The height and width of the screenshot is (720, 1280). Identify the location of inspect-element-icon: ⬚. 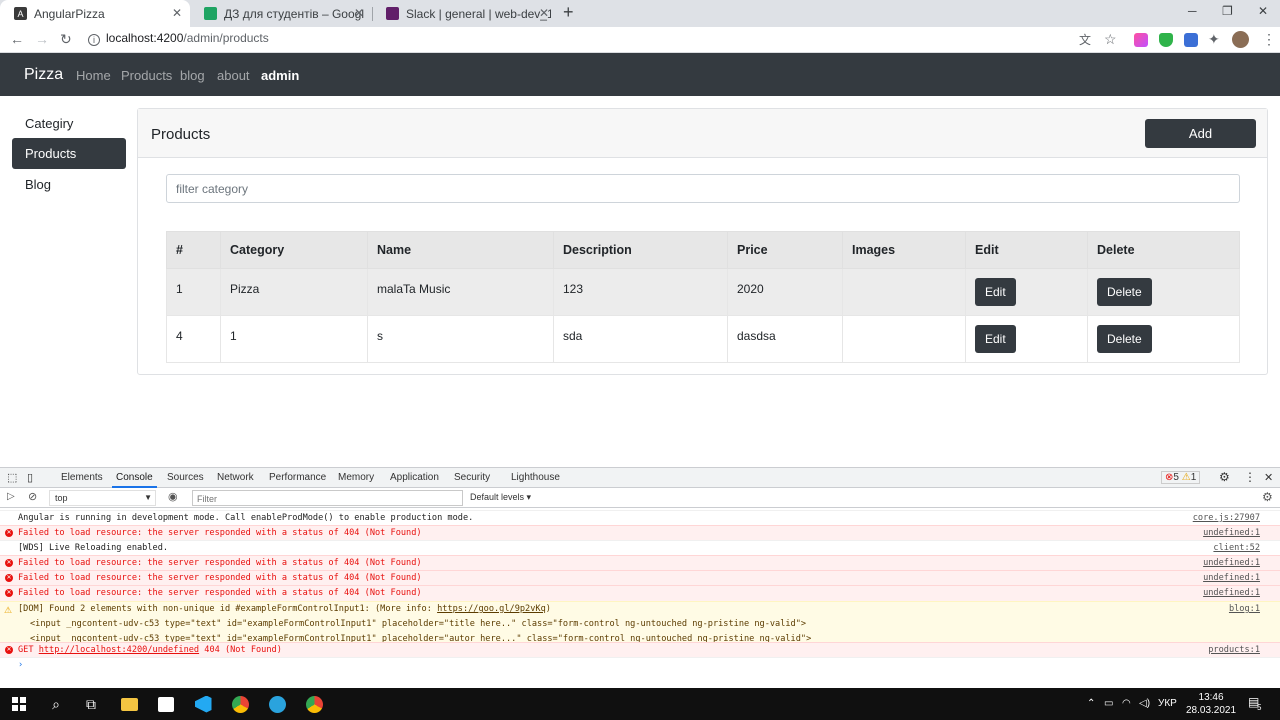
(12, 477).